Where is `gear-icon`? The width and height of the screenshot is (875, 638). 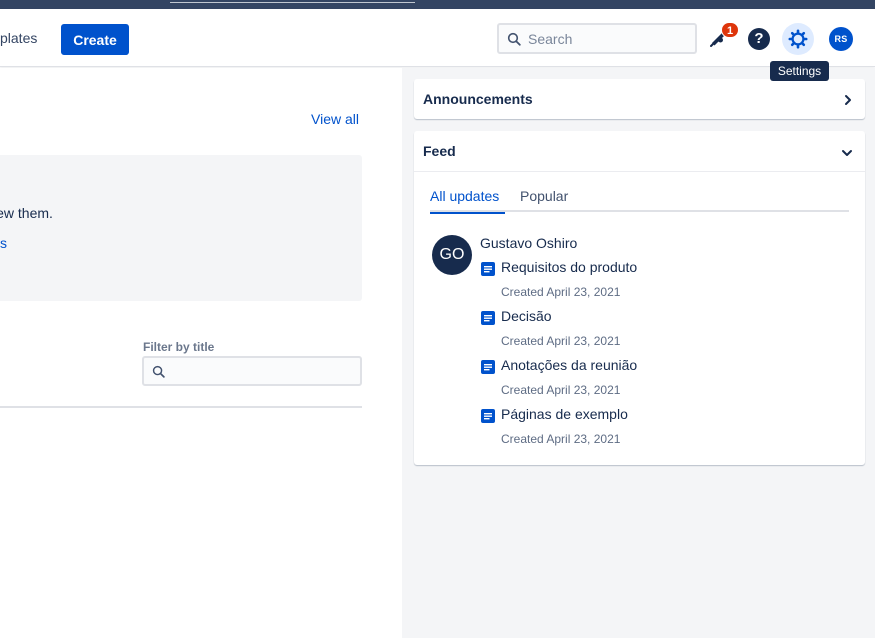 gear-icon is located at coordinates (798, 39).